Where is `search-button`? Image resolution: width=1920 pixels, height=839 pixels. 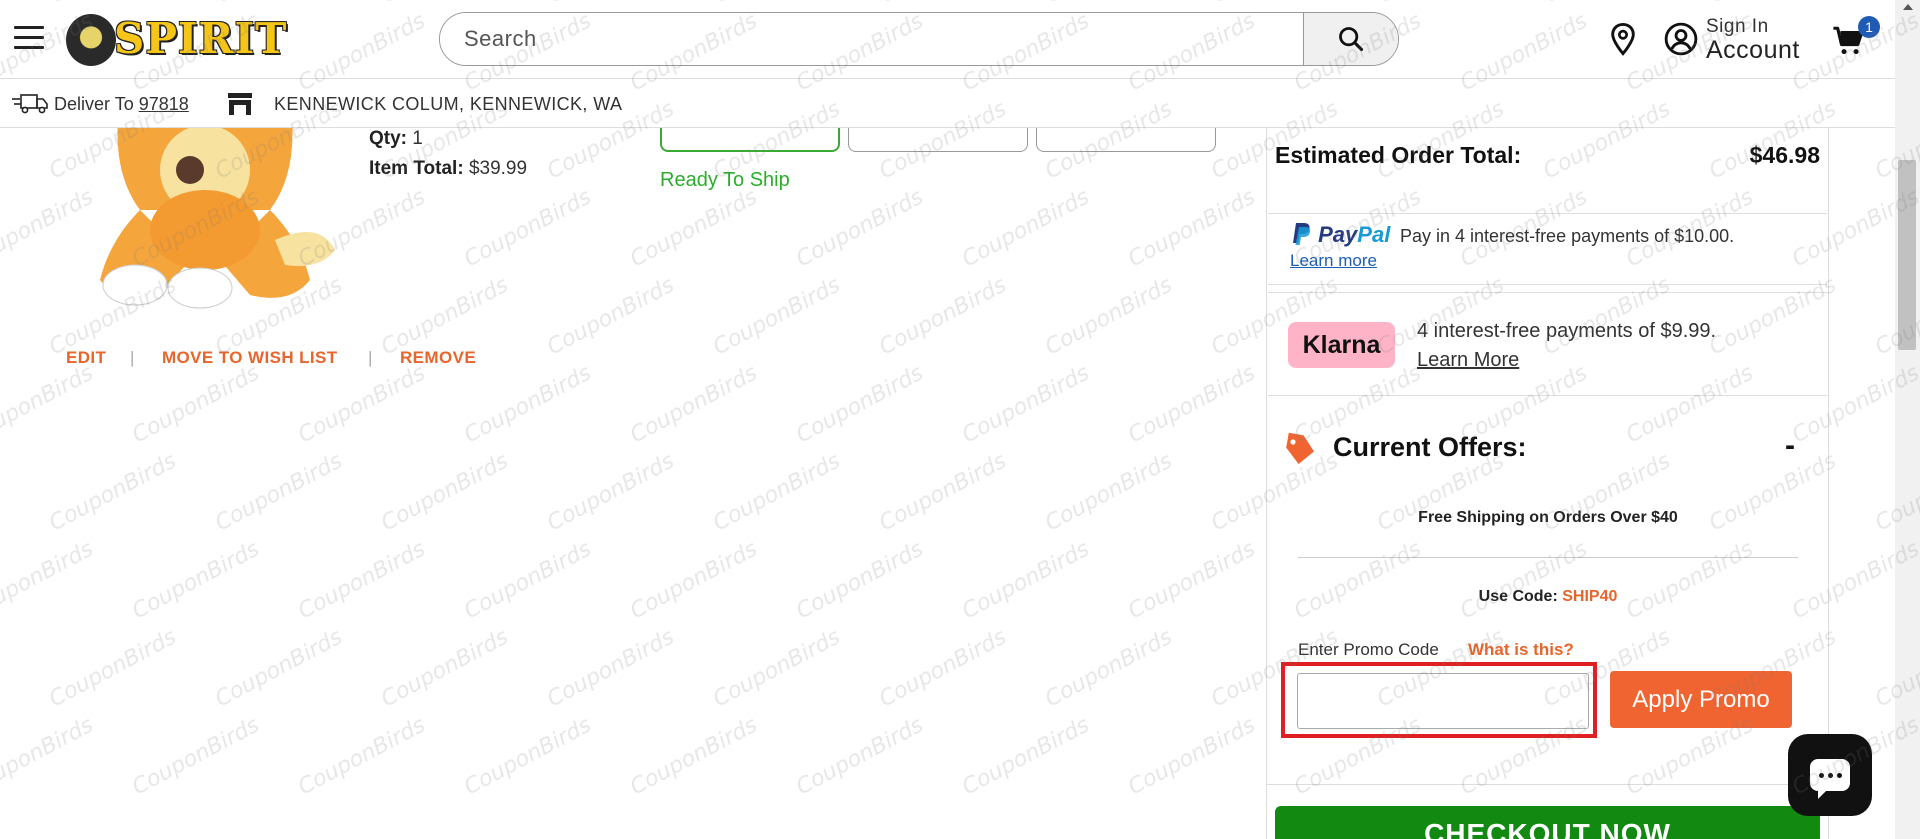 search-button is located at coordinates (1350, 39).